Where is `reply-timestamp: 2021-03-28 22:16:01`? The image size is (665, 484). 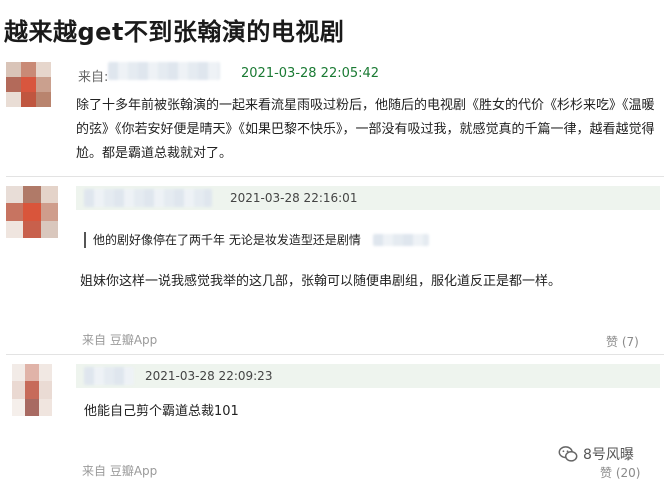 reply-timestamp: 2021-03-28 22:16:01 is located at coordinates (294, 198).